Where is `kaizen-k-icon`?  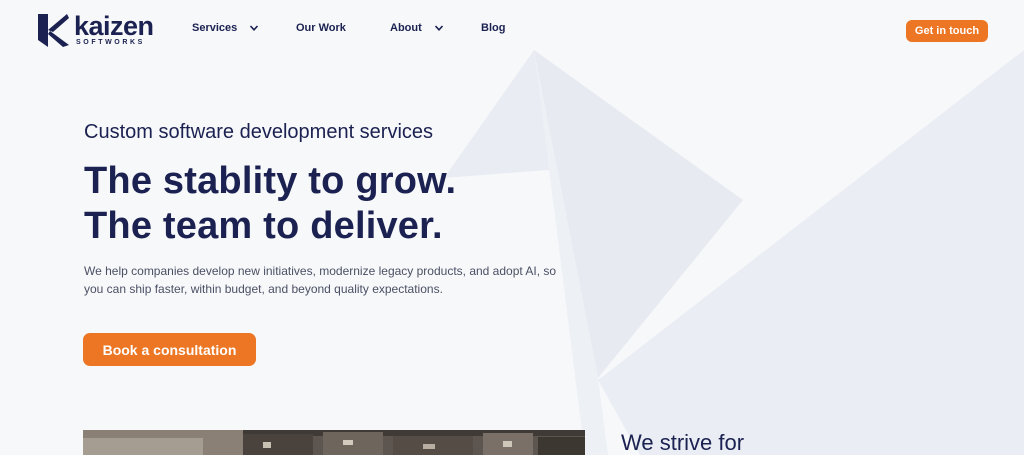
kaizen-k-icon is located at coordinates (53, 30).